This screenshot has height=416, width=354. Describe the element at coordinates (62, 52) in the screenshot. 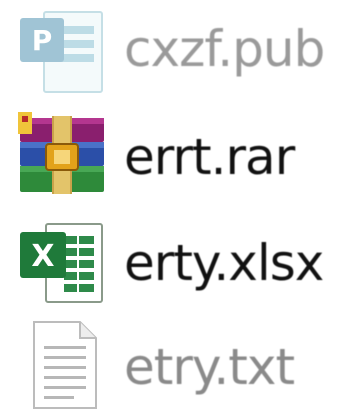

I see `publisher-file-icon: P` at that location.